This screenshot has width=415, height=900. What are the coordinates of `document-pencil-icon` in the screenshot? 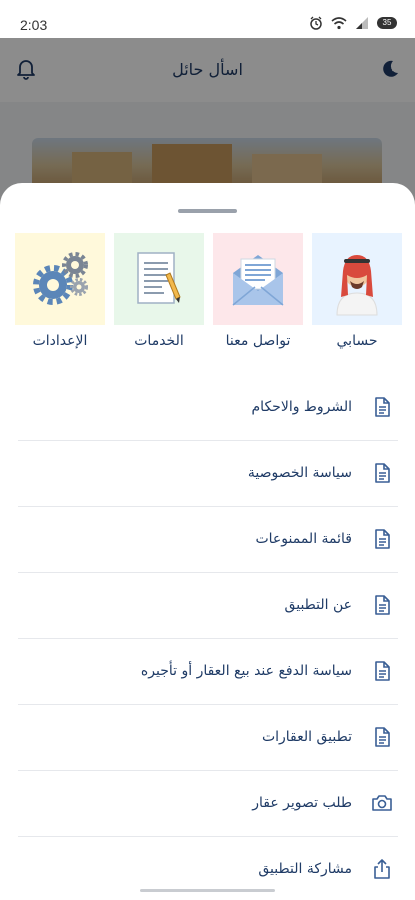 It's located at (159, 278).